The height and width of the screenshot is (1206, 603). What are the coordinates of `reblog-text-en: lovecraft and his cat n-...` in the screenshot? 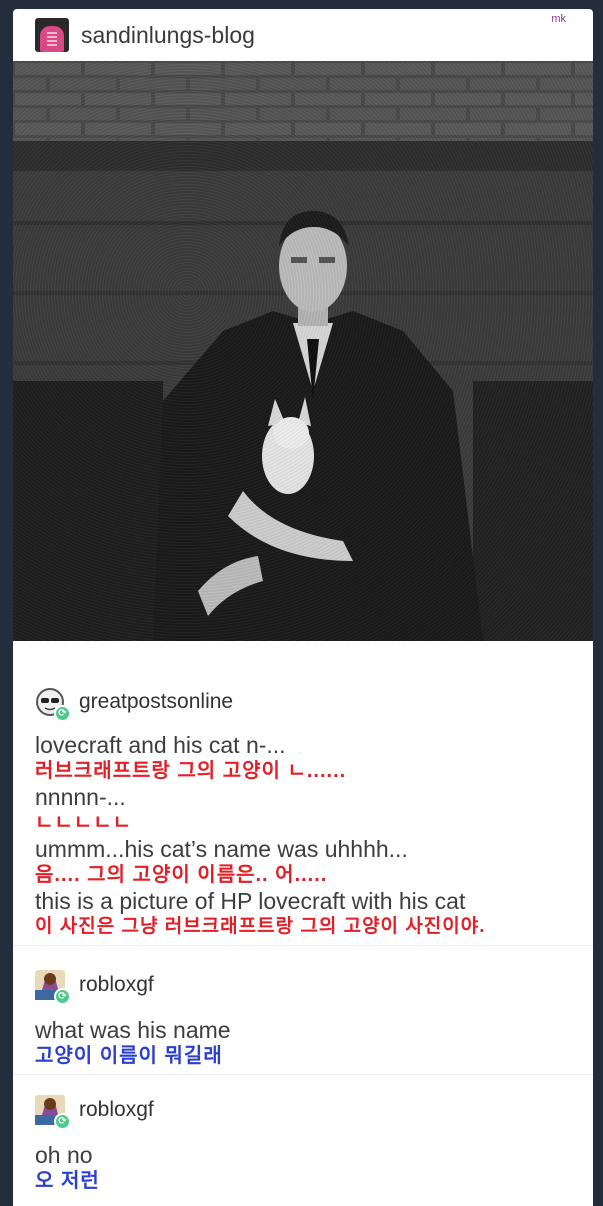 It's located at (160, 745).